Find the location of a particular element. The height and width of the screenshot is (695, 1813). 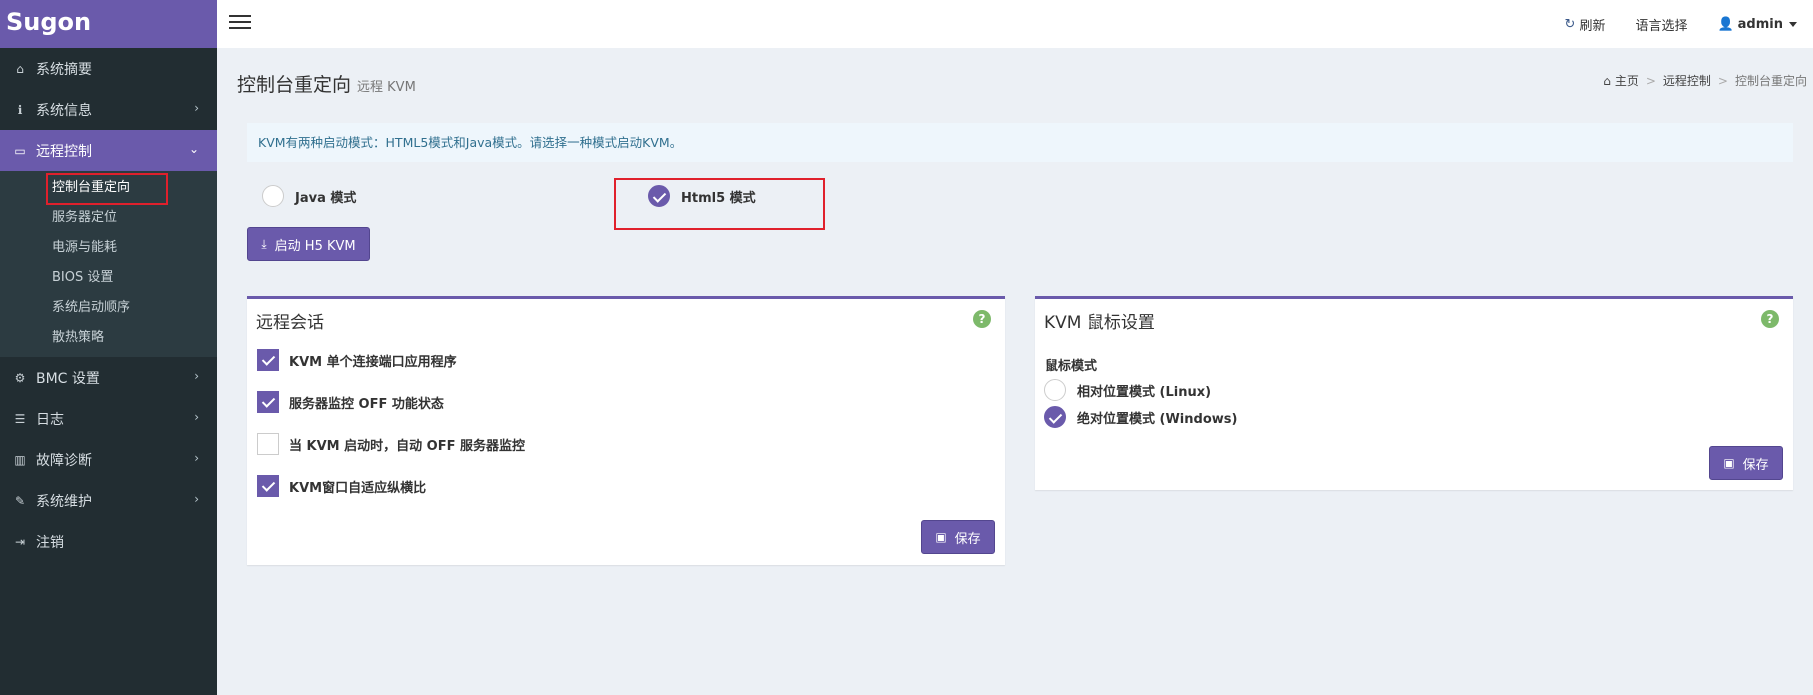

submenu-item-server-locate: 服务器定位 is located at coordinates (108, 218).